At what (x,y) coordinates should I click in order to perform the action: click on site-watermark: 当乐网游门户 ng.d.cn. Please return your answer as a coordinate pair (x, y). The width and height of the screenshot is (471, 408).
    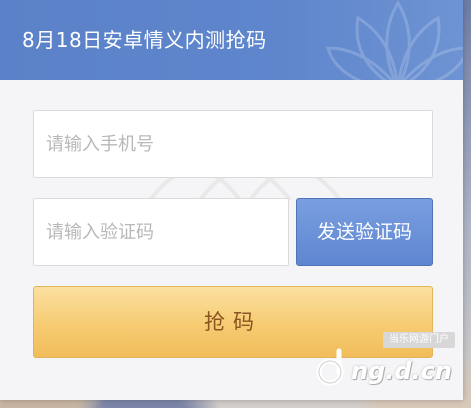
    Looking at the image, I should click on (383, 363).